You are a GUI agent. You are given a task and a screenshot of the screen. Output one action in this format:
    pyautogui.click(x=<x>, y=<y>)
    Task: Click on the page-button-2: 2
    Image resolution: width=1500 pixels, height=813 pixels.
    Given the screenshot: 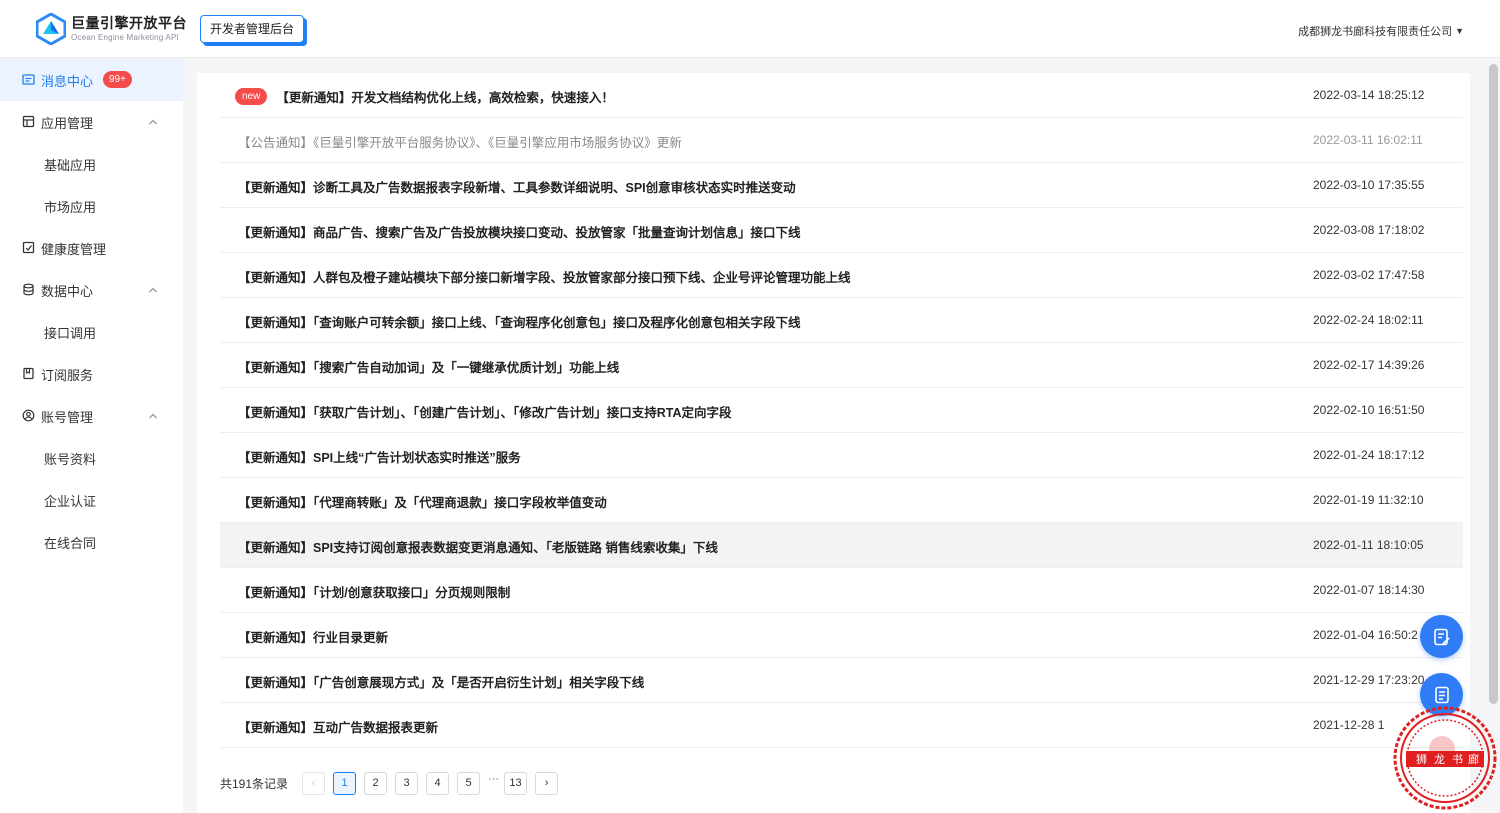 What is the action you would take?
    pyautogui.click(x=376, y=783)
    